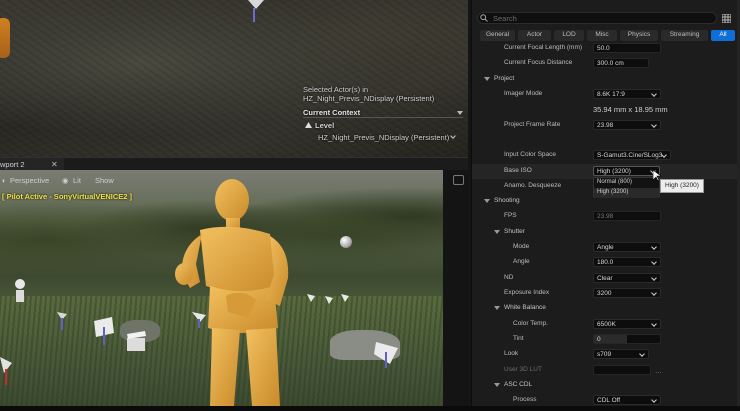  Describe the element at coordinates (509, 277) in the screenshot. I see `nd-label: ND` at that location.